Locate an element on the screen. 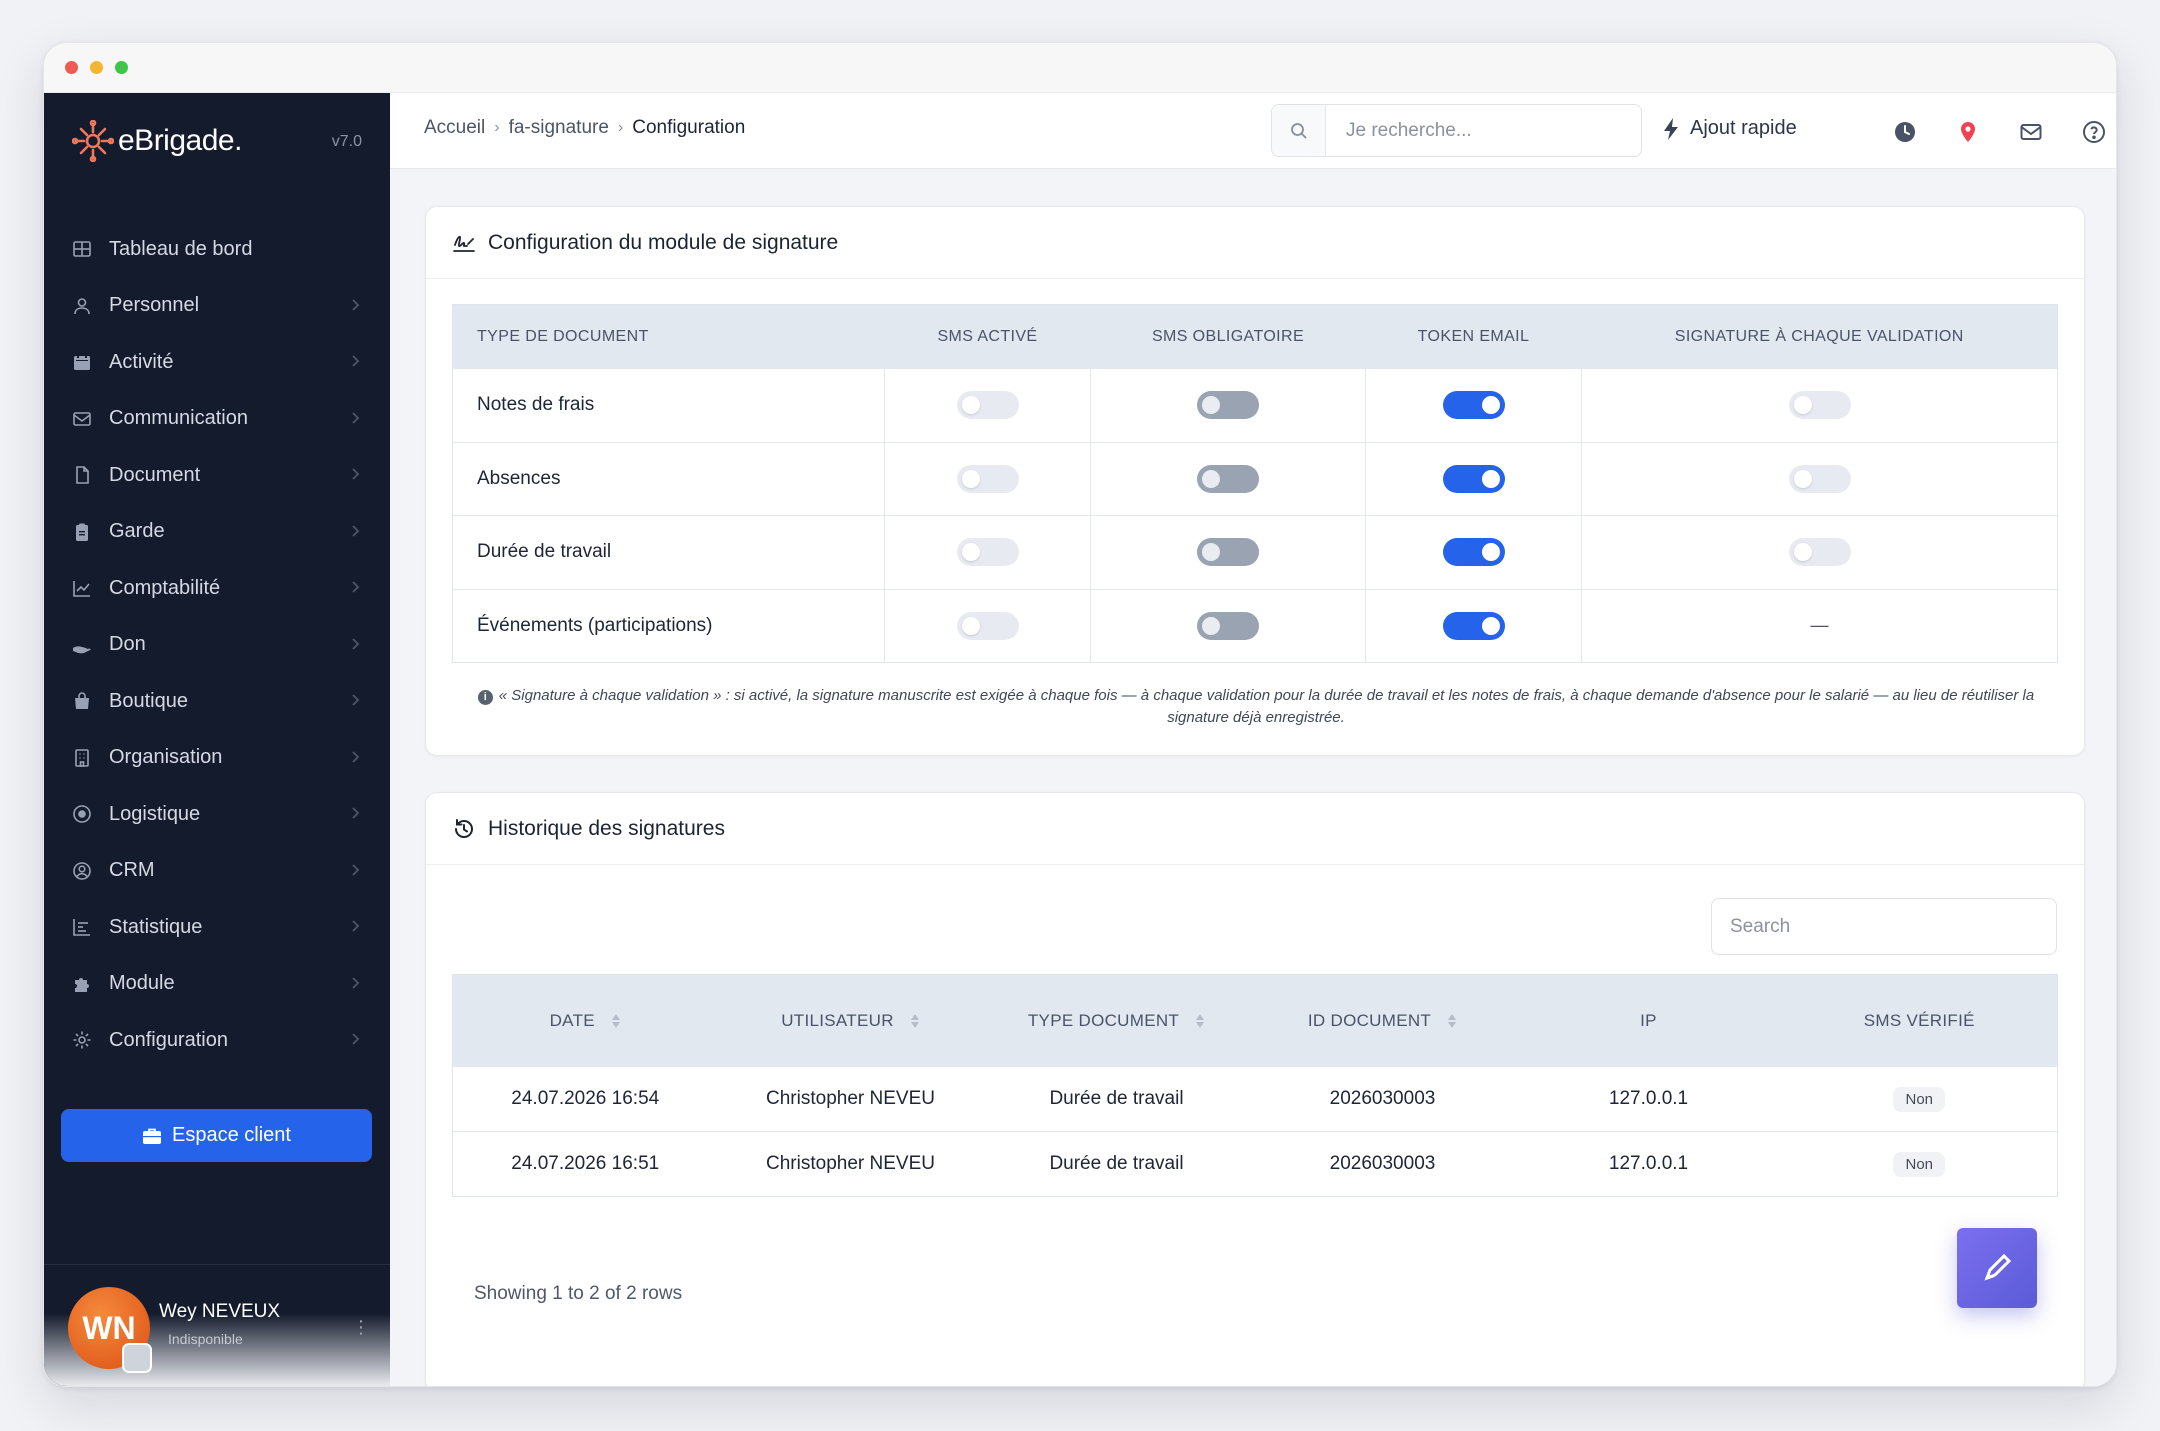 Image resolution: width=2160 pixels, height=1431 pixels. sidebar-item-boutique: Boutique is located at coordinates (217, 701).